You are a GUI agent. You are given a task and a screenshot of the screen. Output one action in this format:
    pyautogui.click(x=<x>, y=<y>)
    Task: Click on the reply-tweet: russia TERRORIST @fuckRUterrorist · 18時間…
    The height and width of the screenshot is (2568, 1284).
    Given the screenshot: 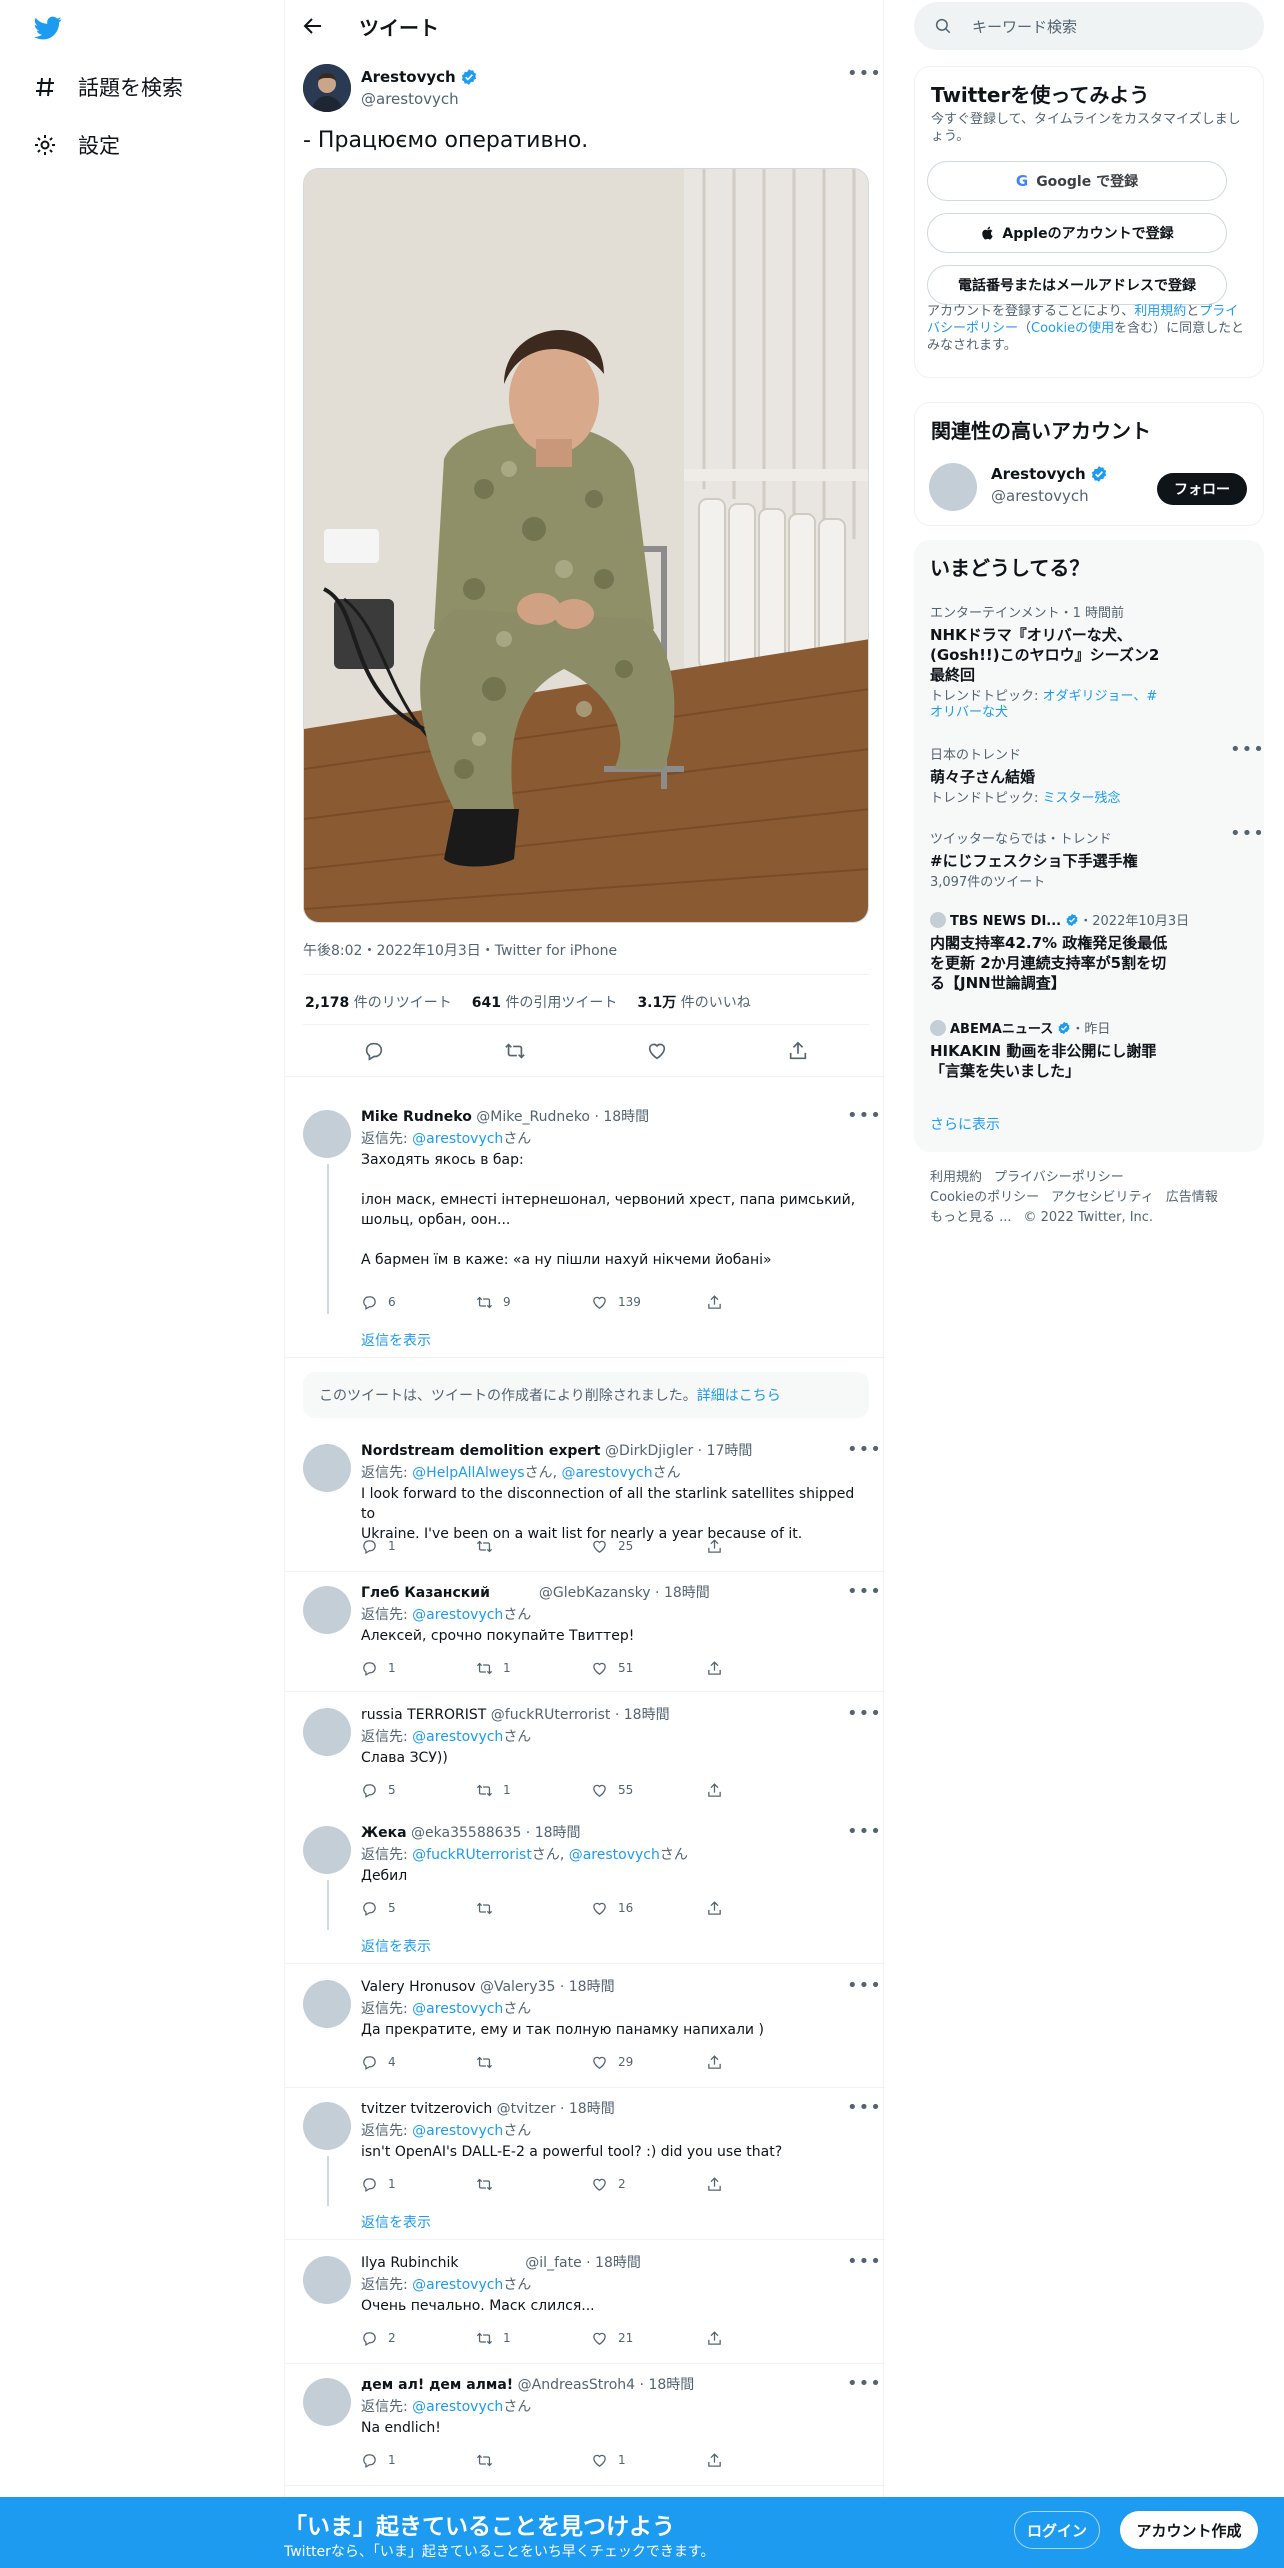 What is the action you would take?
    pyautogui.click(x=585, y=1756)
    